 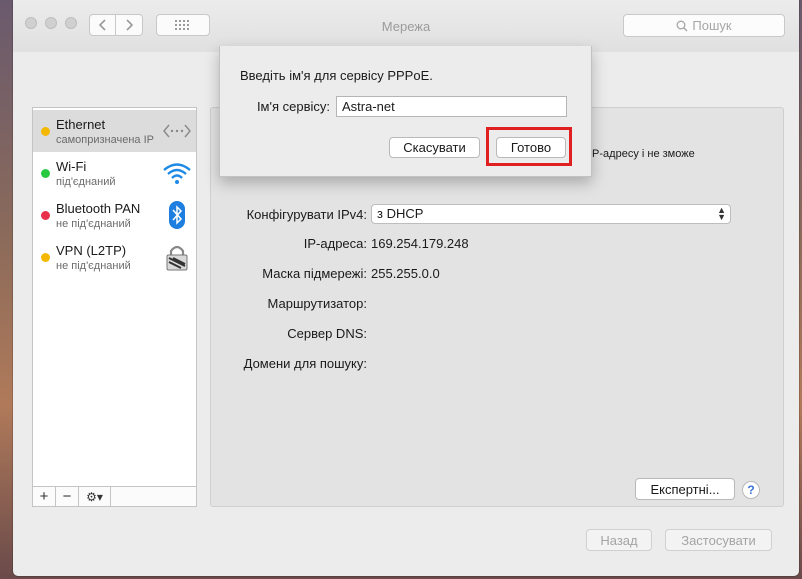 I want to click on ip-address-label: IP-адреса:, so click(x=335, y=243).